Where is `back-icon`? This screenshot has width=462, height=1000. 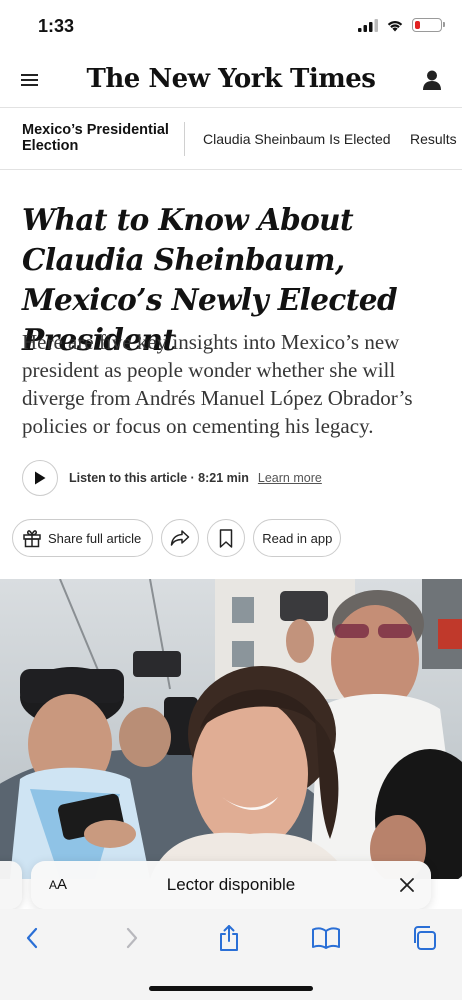
back-icon is located at coordinates (32, 938).